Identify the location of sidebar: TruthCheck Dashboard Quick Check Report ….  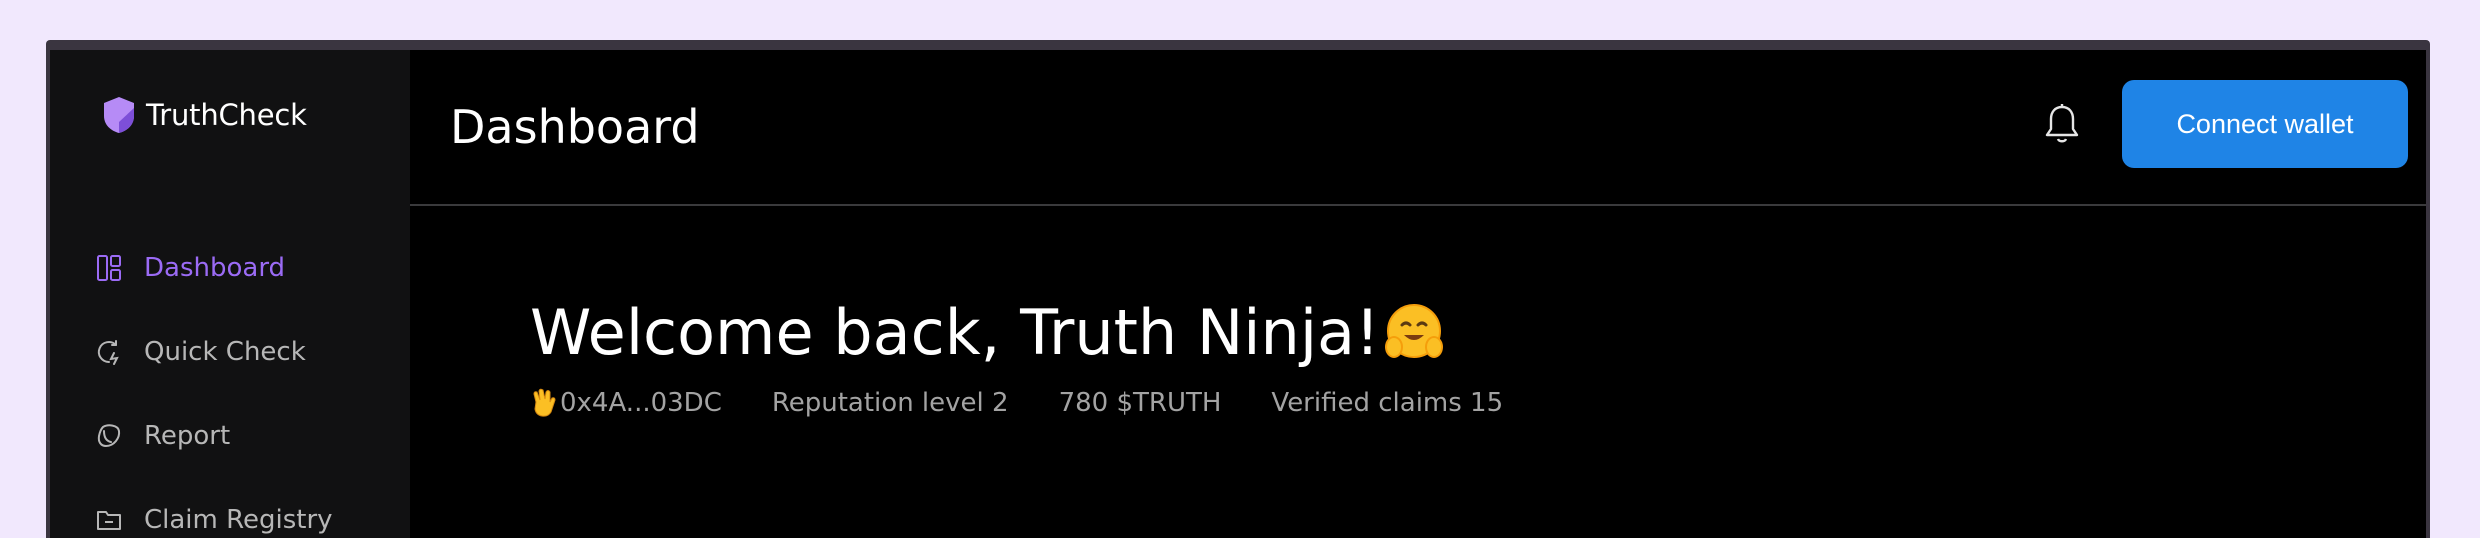
(230, 294).